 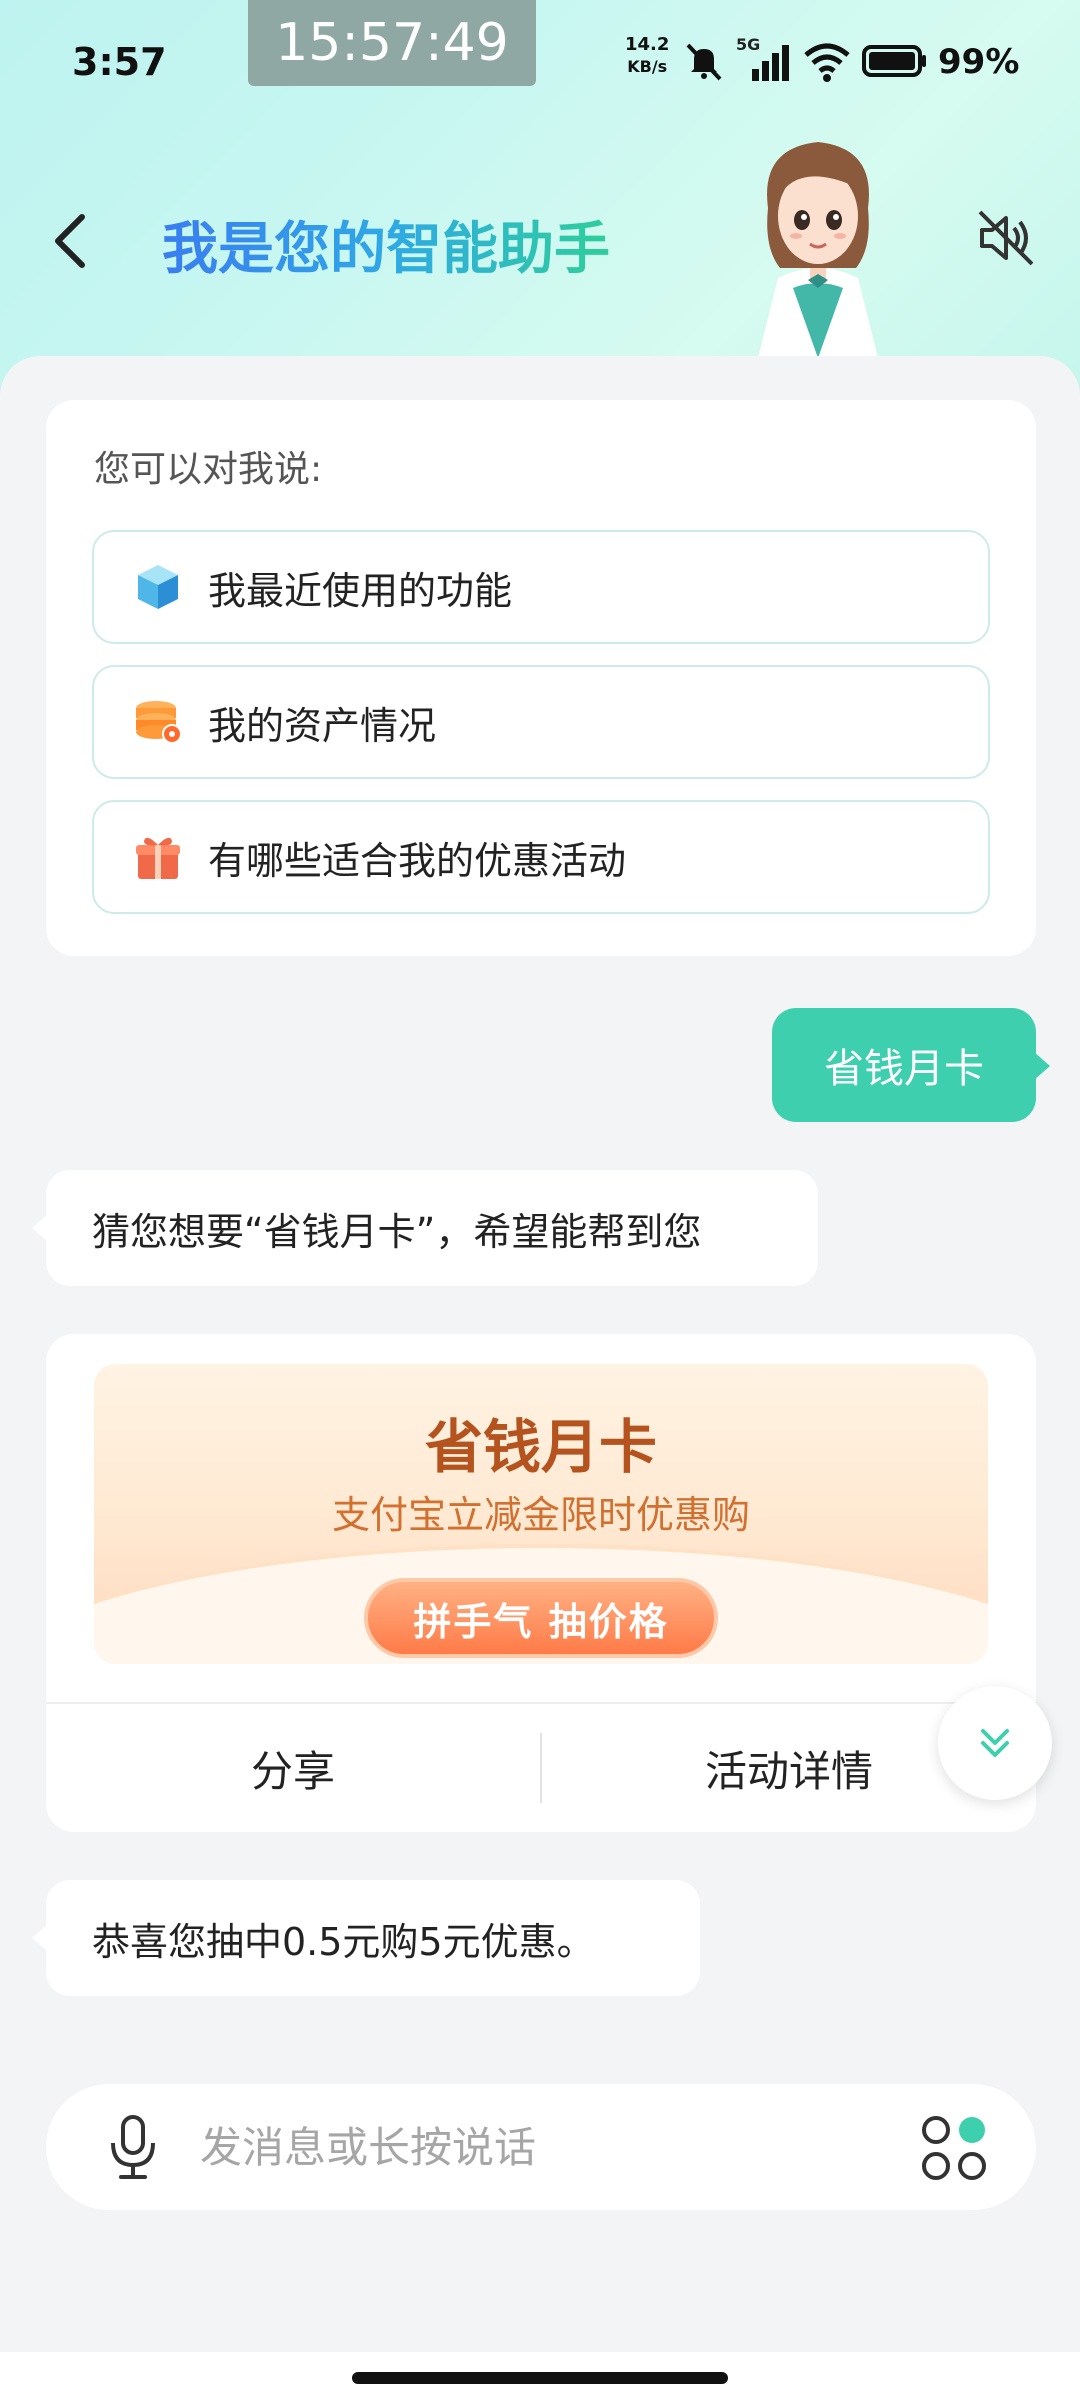 I want to click on lucky-draw-button: 拼手气 抽价格, so click(x=541, y=1618).